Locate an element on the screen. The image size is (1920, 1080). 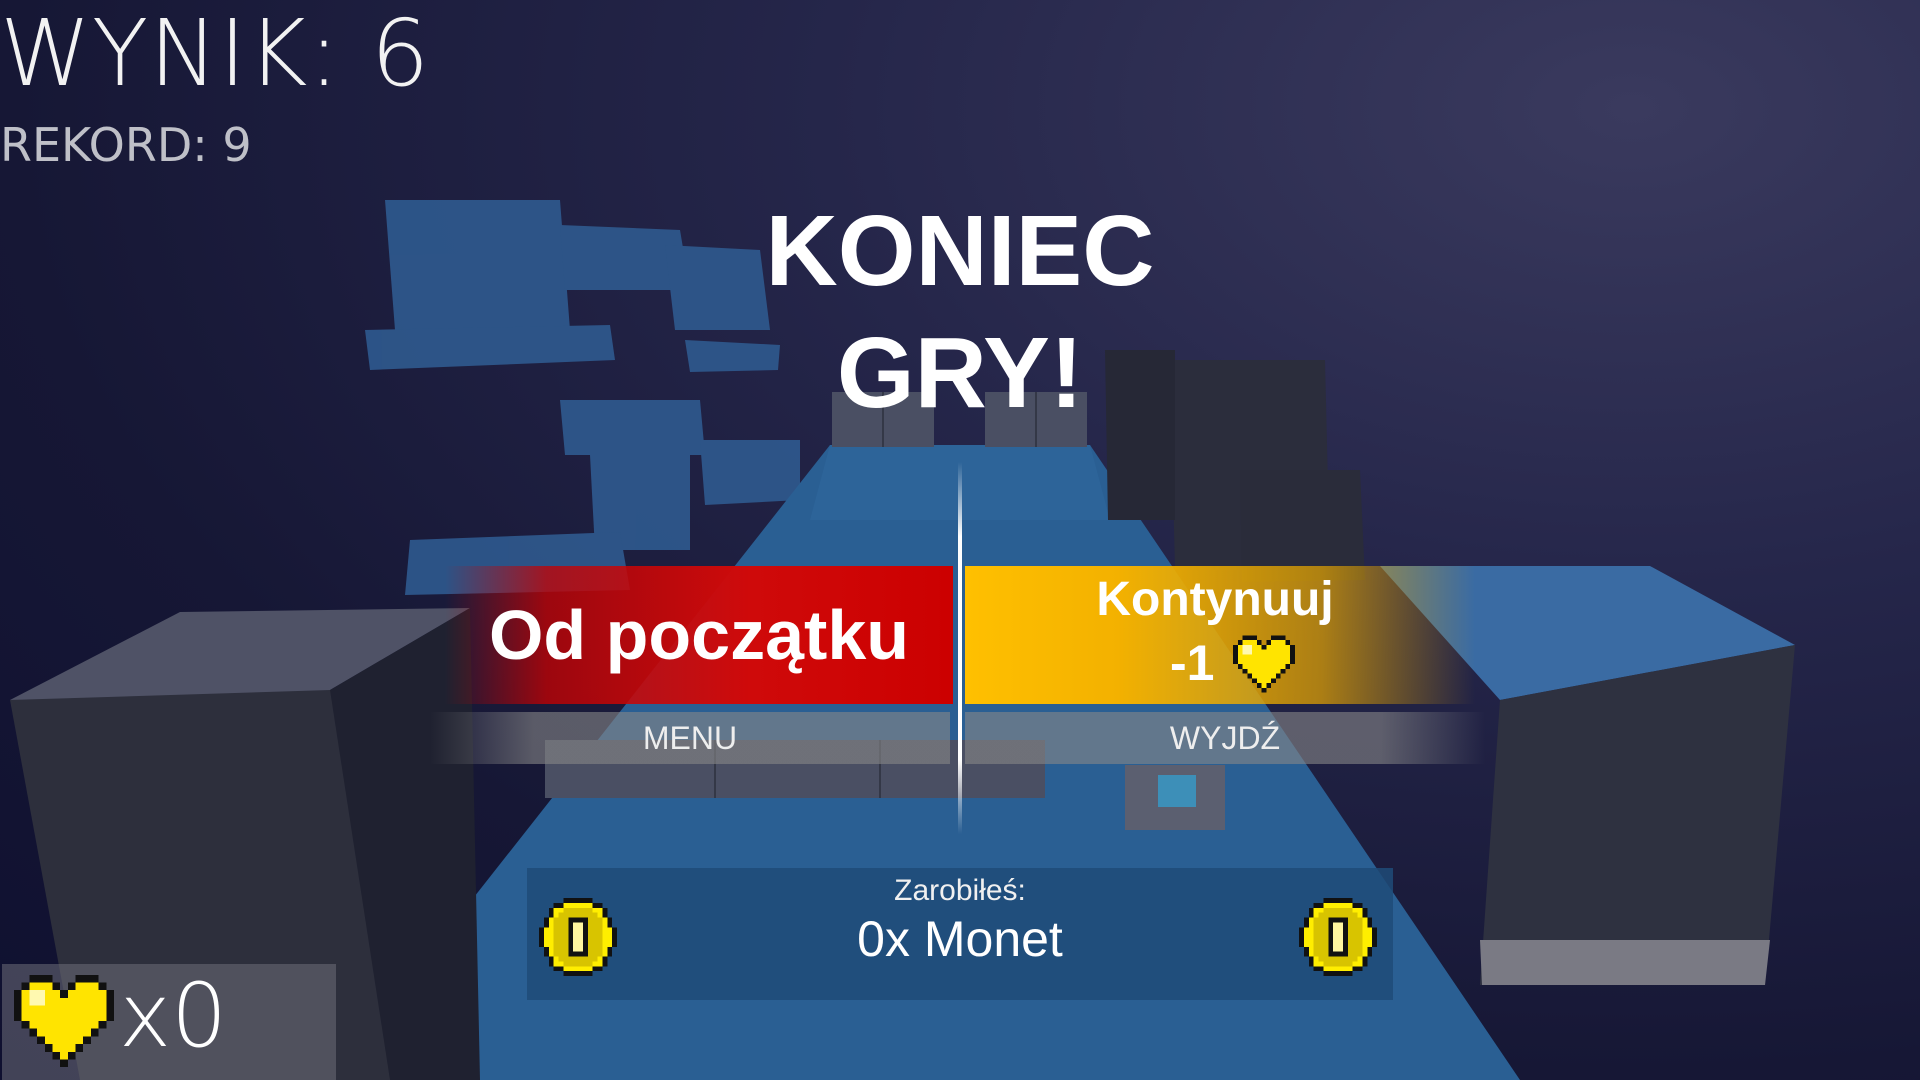
earnings-value: 0x Monet is located at coordinates (960, 939).